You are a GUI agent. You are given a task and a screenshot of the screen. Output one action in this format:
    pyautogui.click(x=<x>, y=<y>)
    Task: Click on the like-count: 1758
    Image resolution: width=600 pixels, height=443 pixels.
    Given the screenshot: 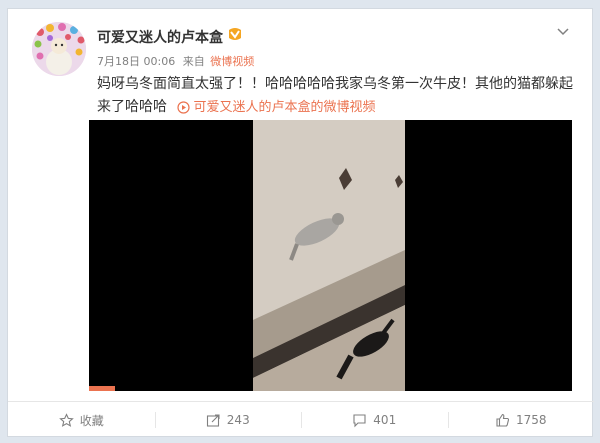 What is the action you would take?
    pyautogui.click(x=531, y=420)
    